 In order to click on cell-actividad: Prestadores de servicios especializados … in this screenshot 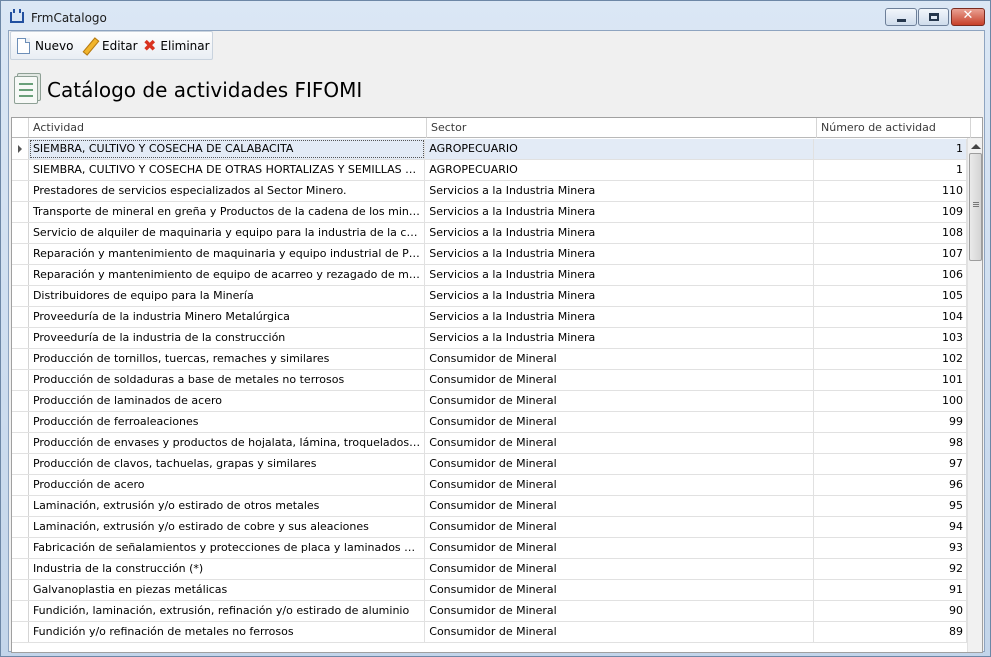, I will do `click(227, 191)`.